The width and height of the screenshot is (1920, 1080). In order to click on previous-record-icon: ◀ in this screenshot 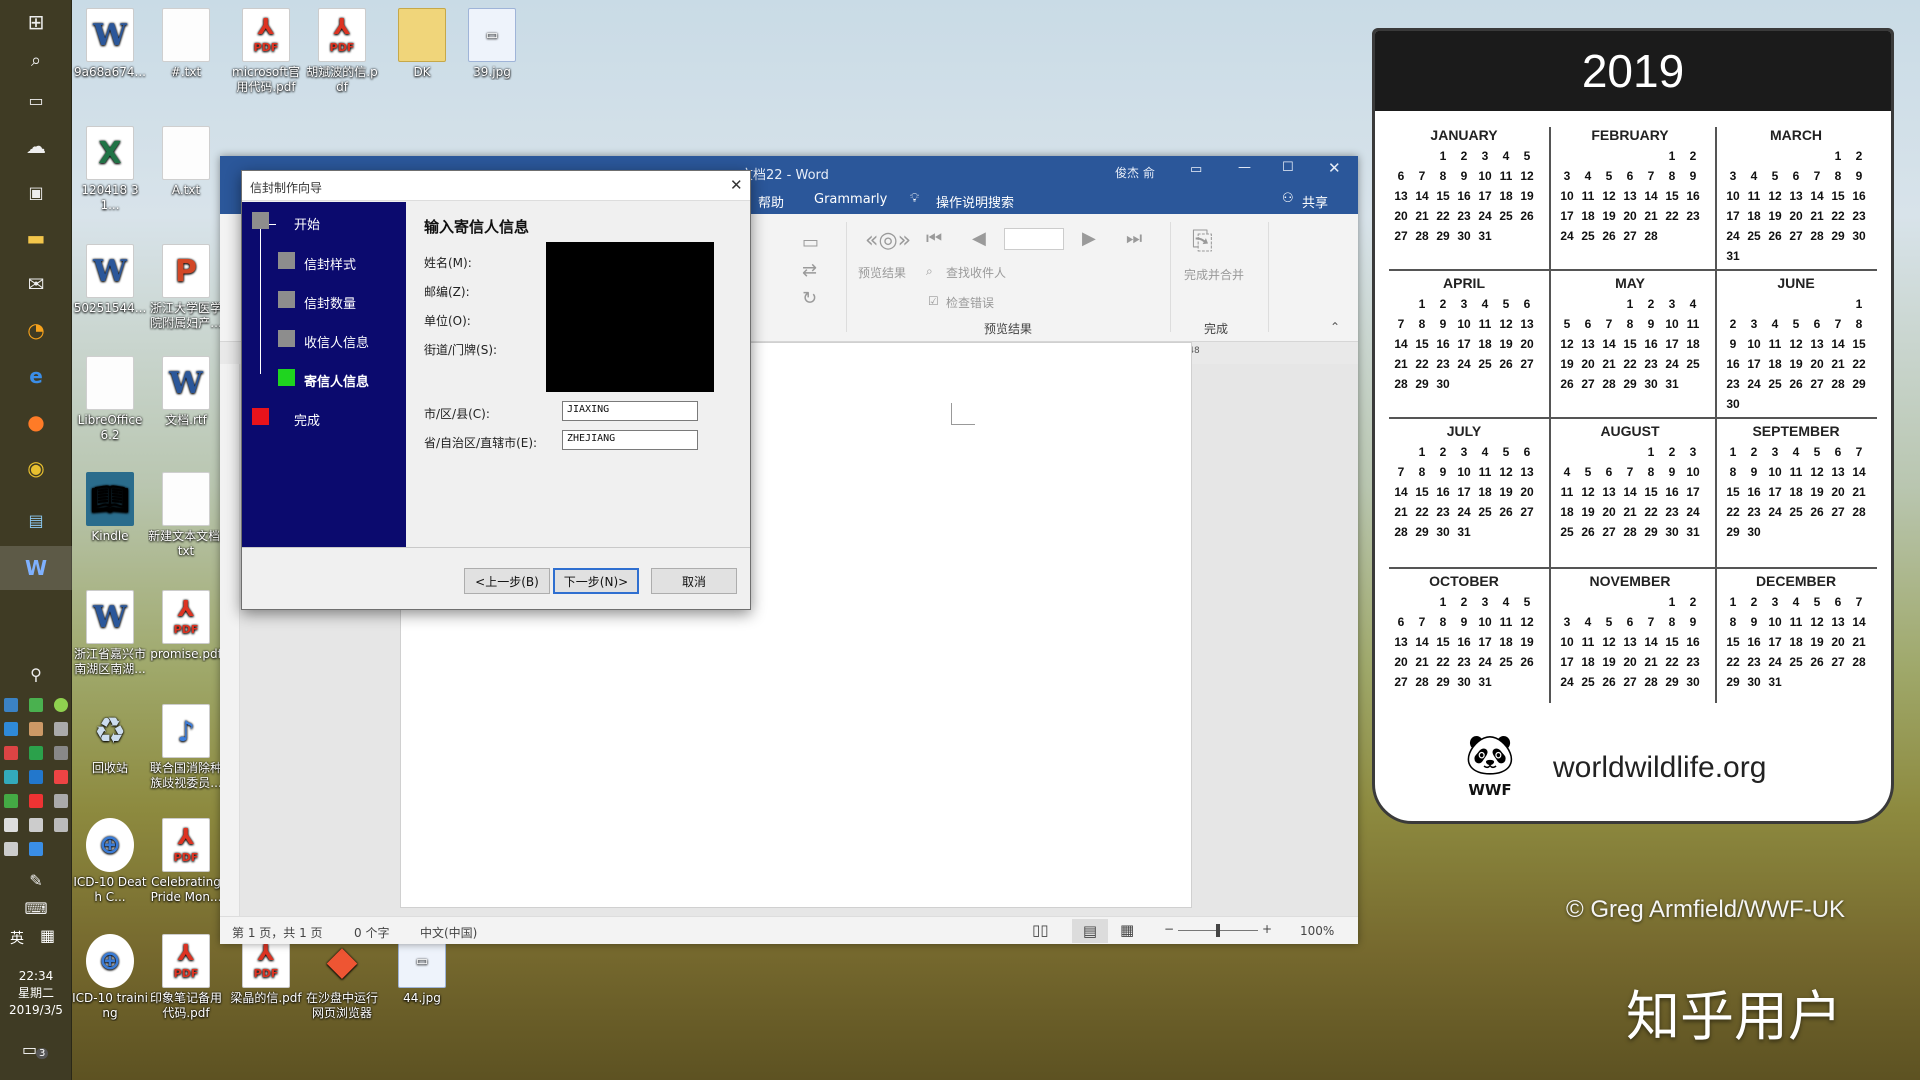, I will do `click(979, 238)`.